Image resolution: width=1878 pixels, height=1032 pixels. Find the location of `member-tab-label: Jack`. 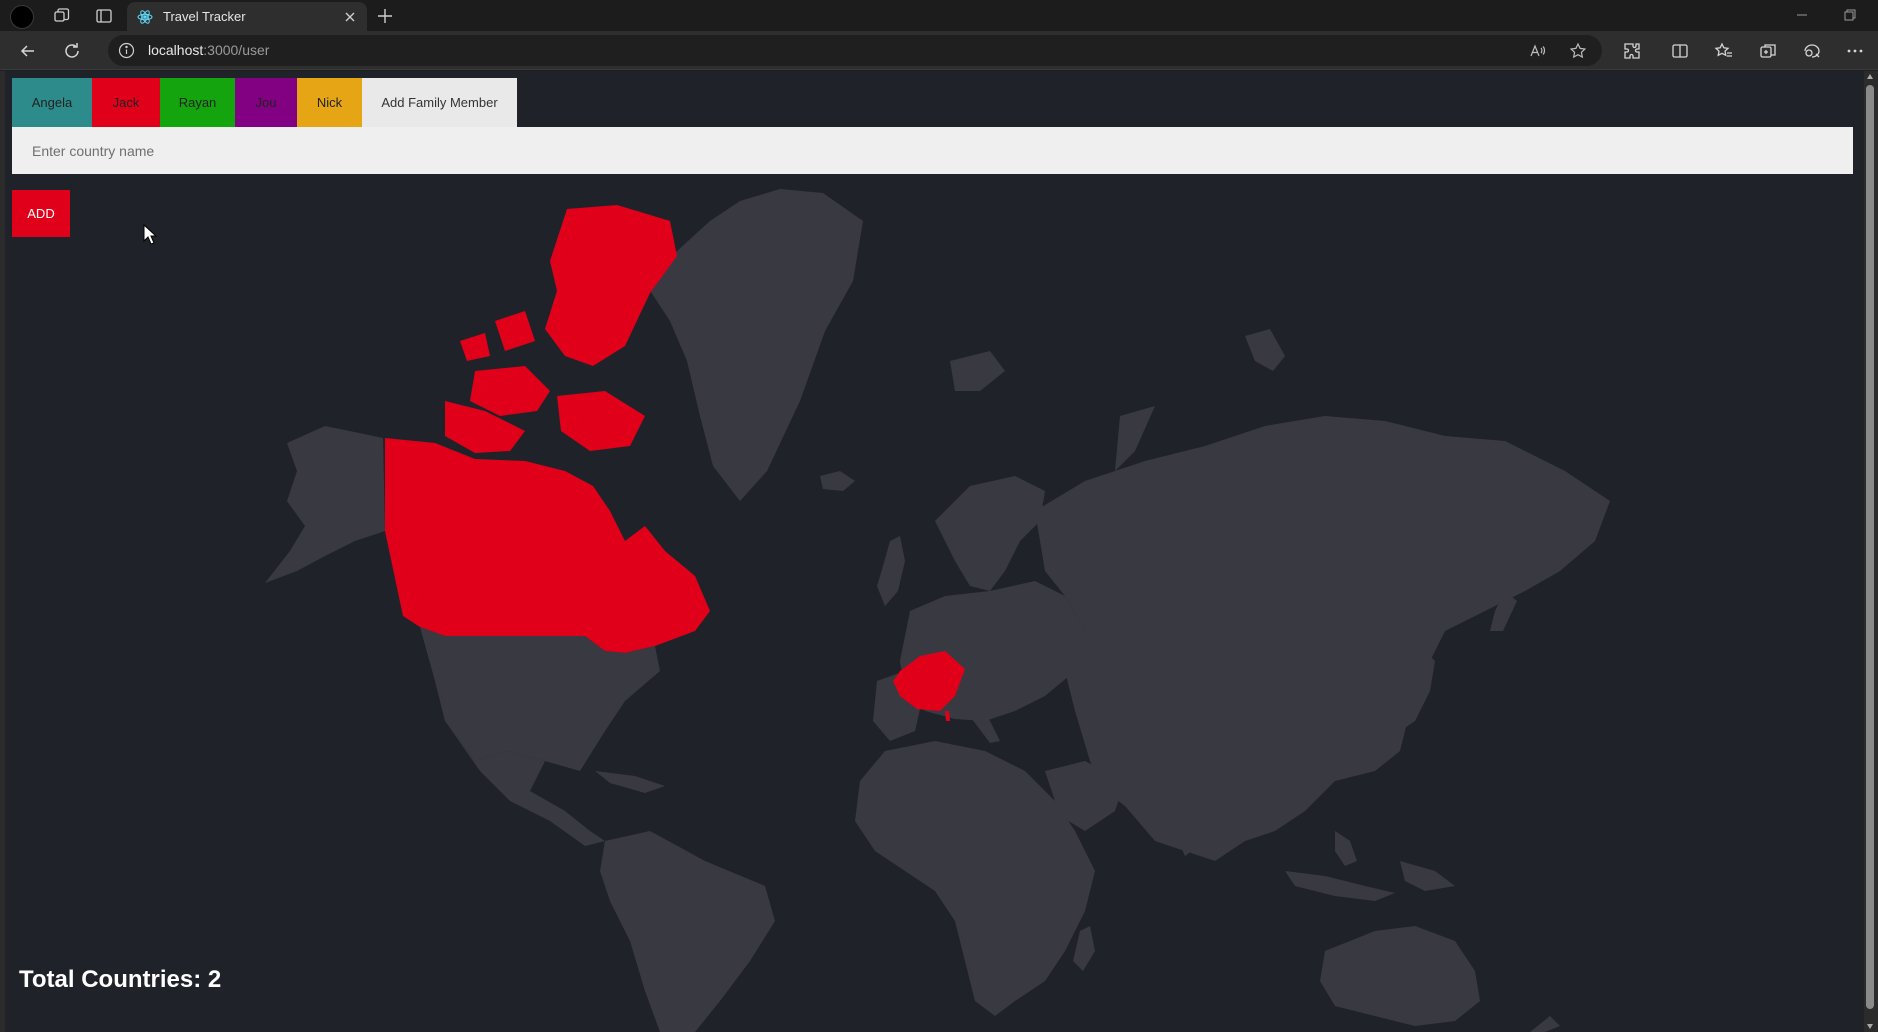

member-tab-label: Jack is located at coordinates (126, 102).